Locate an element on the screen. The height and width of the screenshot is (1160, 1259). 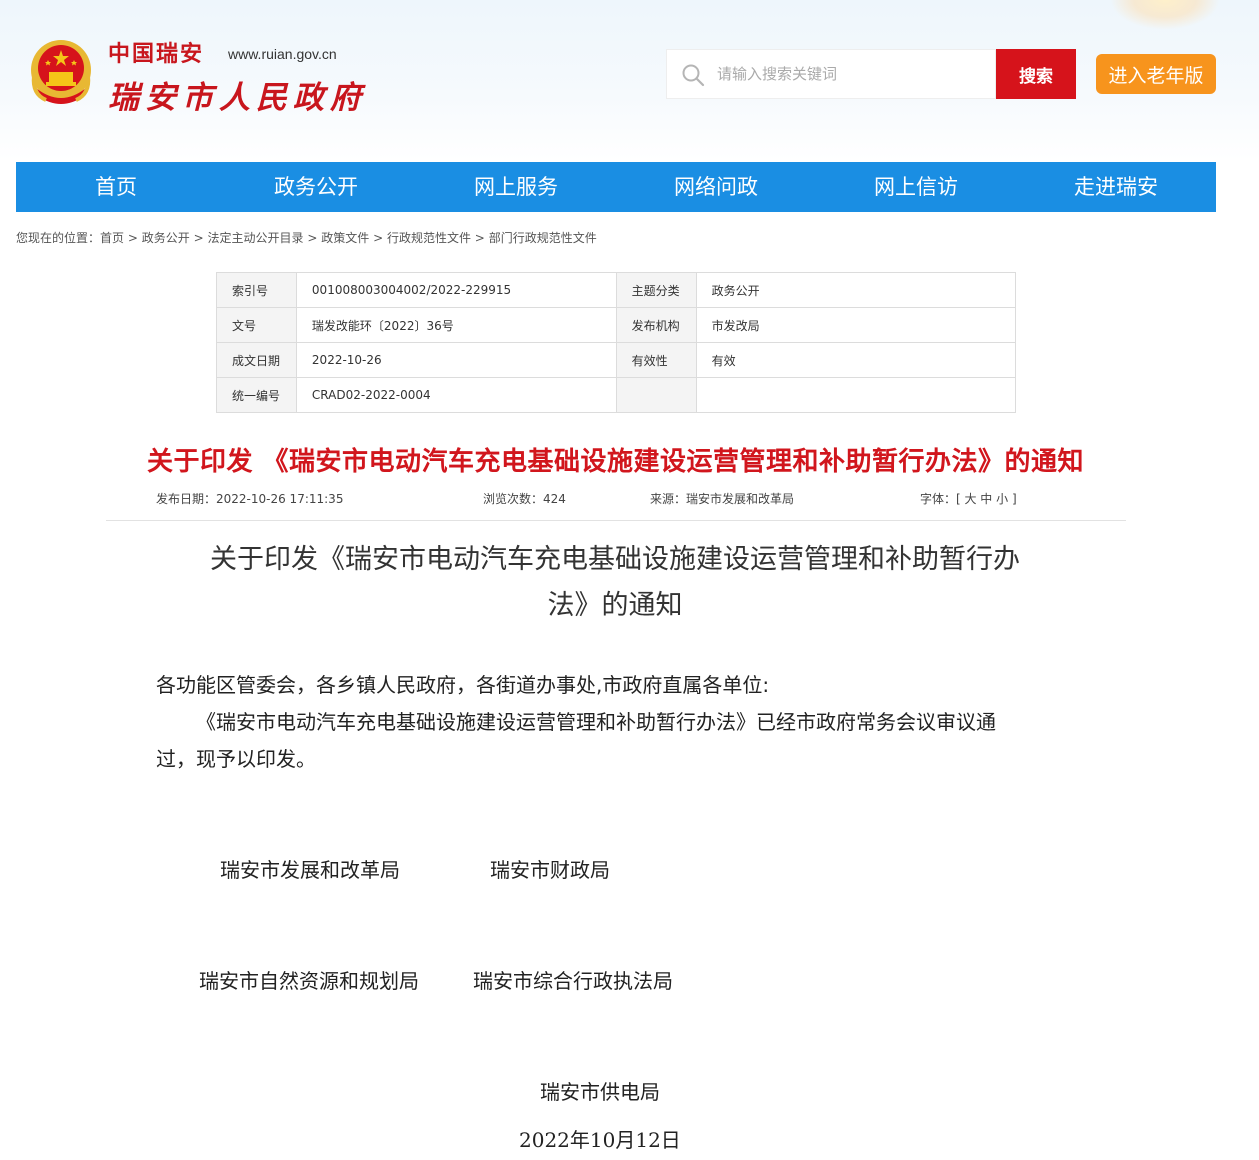
meta-value: 政务公开 is located at coordinates (856, 290).